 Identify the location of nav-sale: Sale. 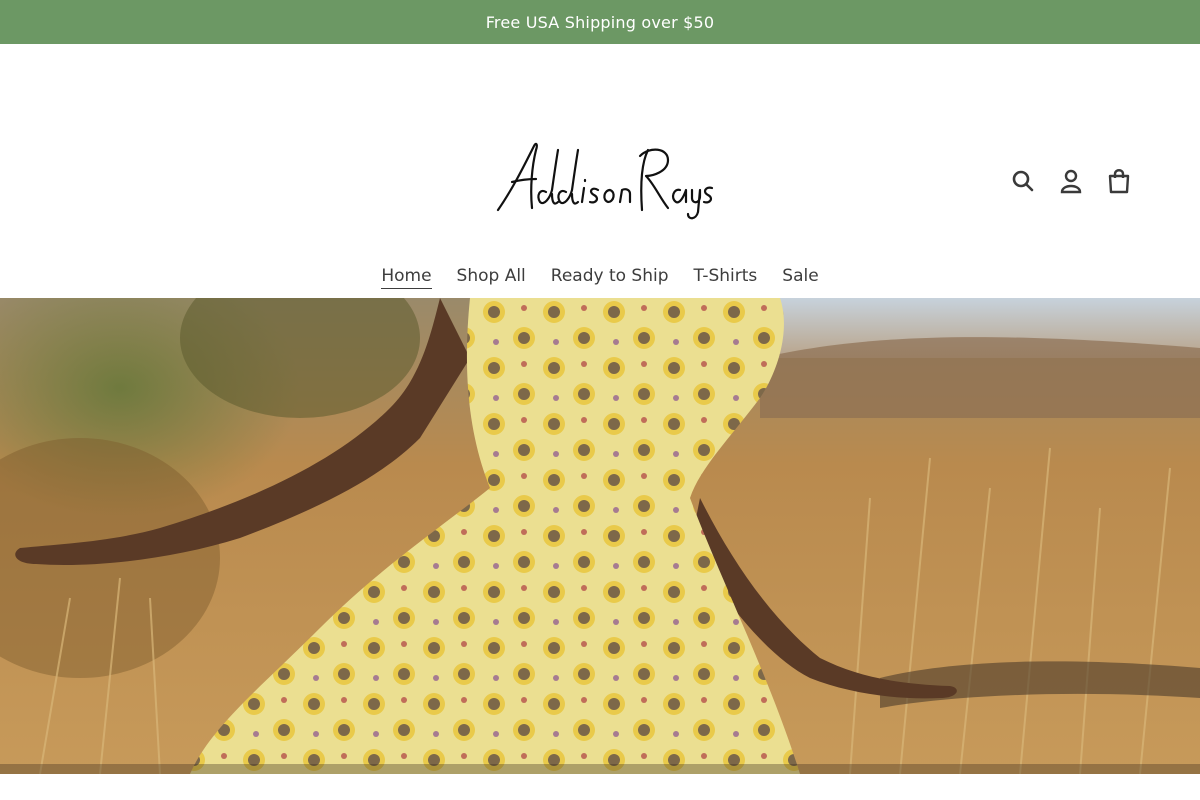
(800, 277).